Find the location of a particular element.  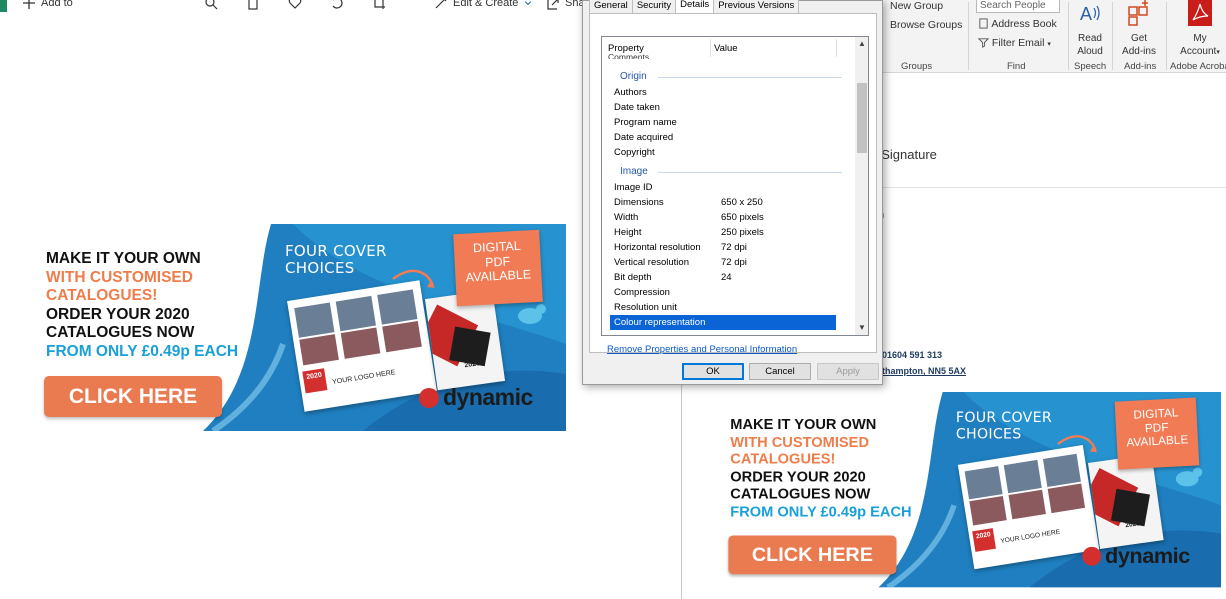

property-row: Date acquired is located at coordinates (728, 137).